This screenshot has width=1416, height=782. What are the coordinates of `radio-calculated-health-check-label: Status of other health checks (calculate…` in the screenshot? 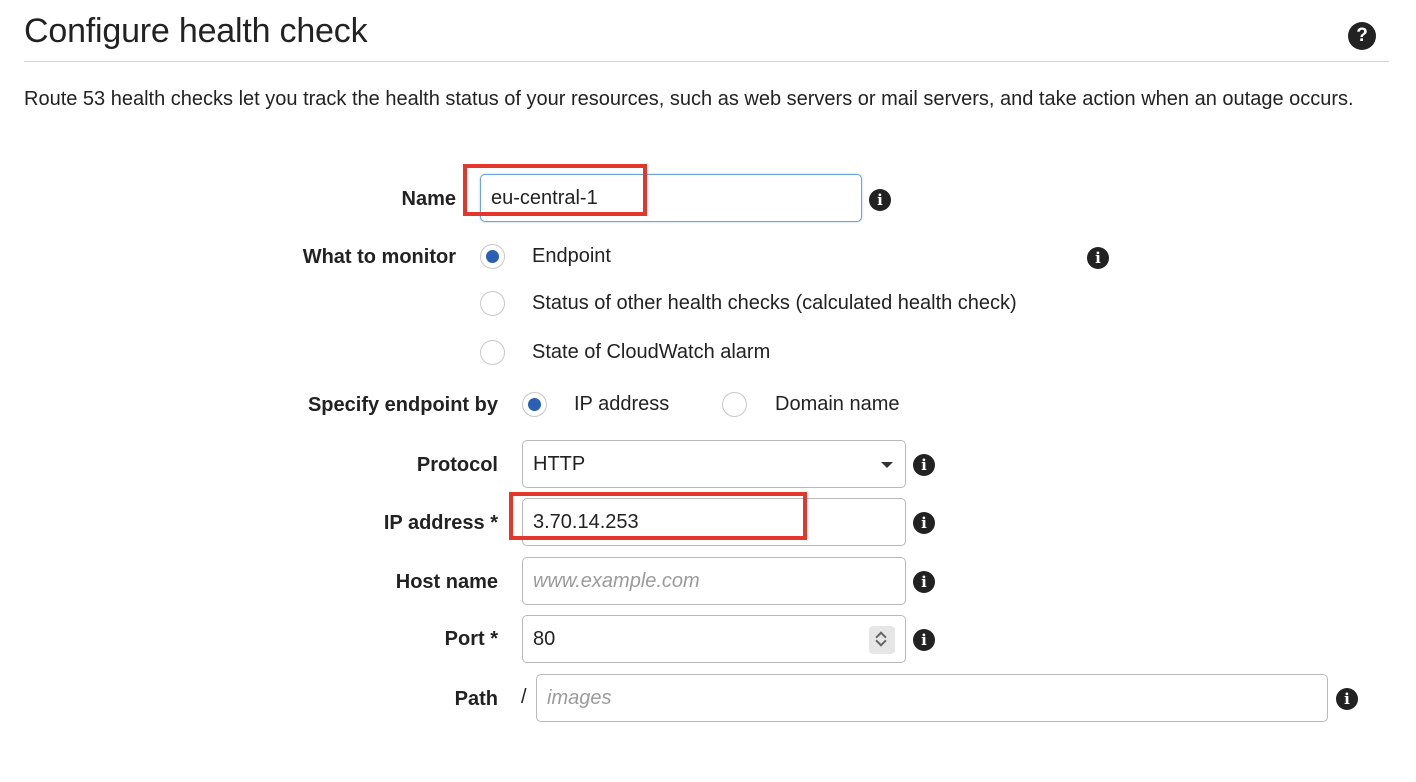 It's located at (774, 303).